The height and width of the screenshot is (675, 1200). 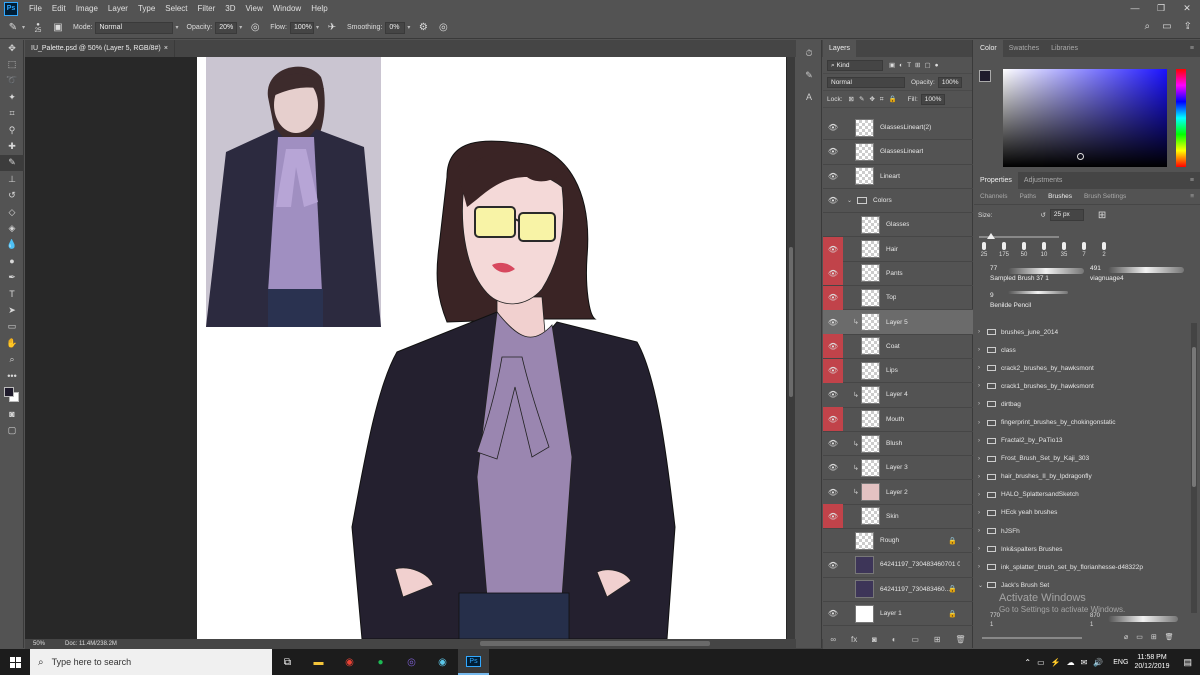 What do you see at coordinates (874, 639) in the screenshot?
I see `add-mask-icon: ◙` at bounding box center [874, 639].